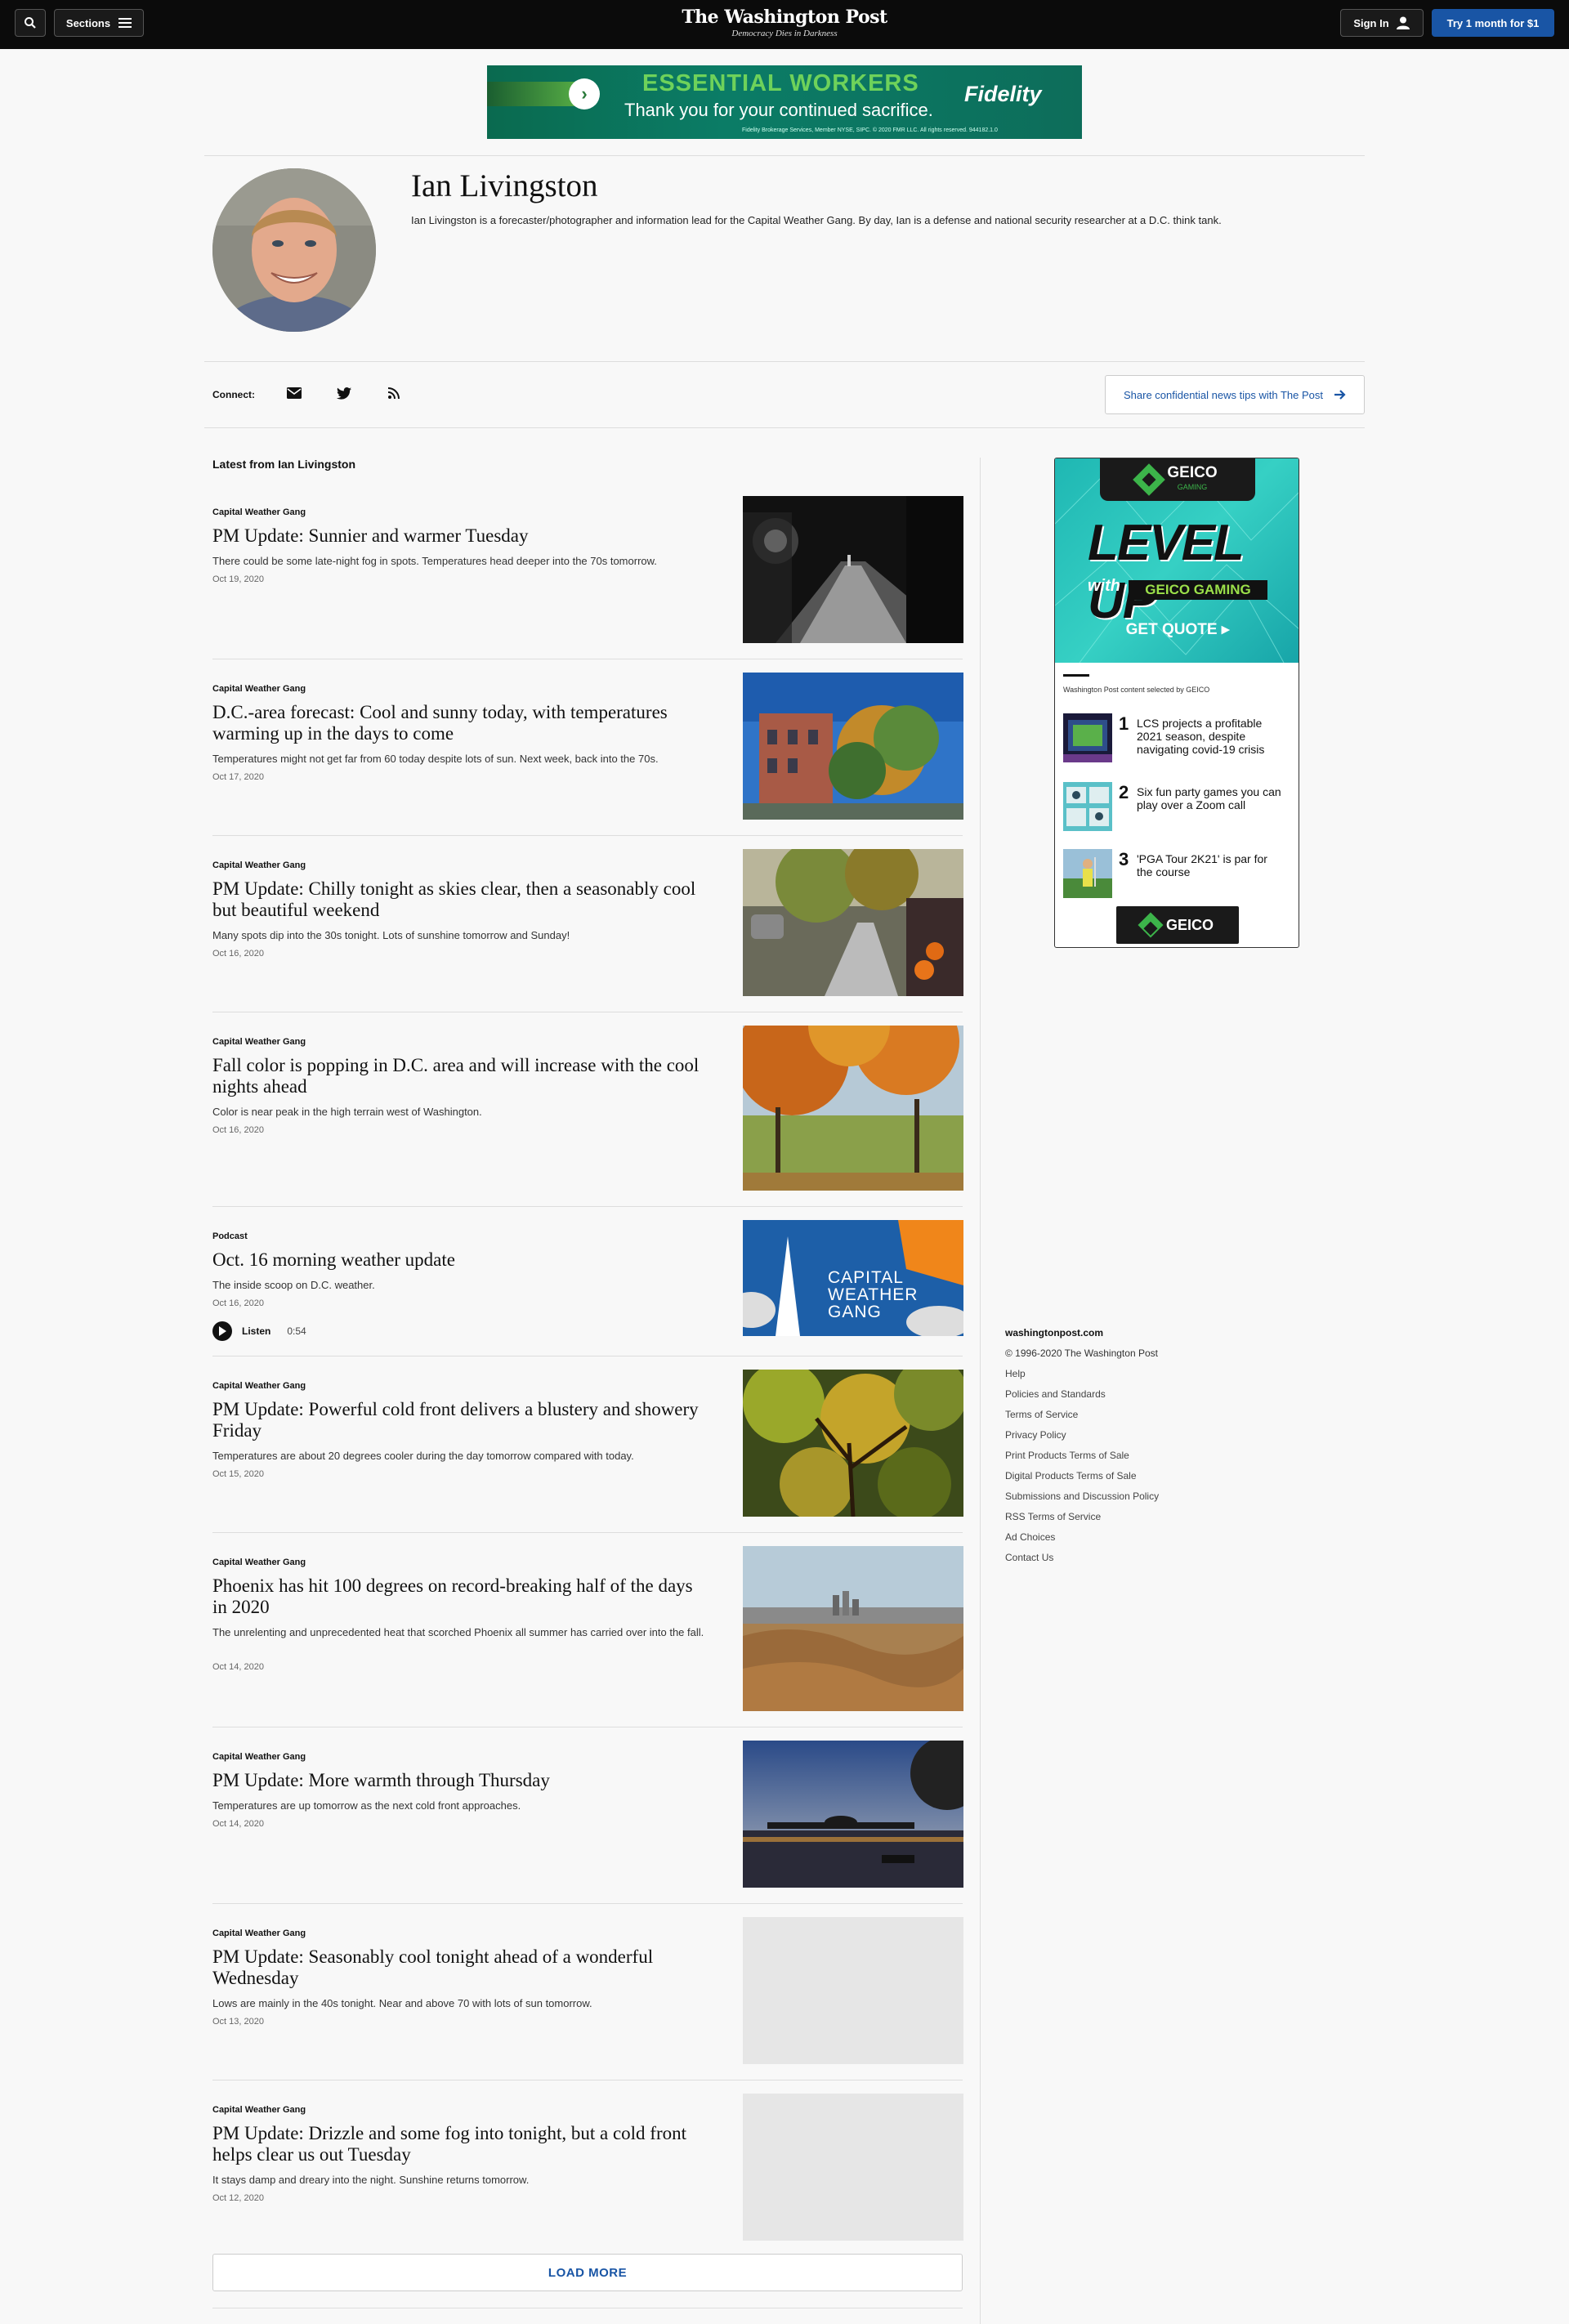 This screenshot has height=2324, width=1569. I want to click on ad-headline: LEVEL UP, so click(1166, 572).